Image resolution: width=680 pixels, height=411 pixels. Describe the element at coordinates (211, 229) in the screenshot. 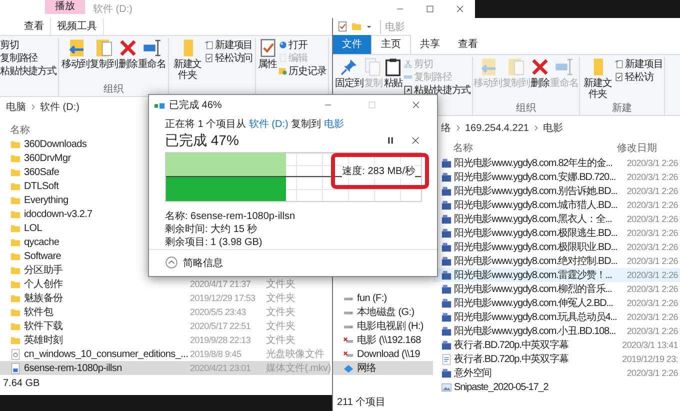

I see `detail-text: 剩余时间: 大约 15 秒` at that location.